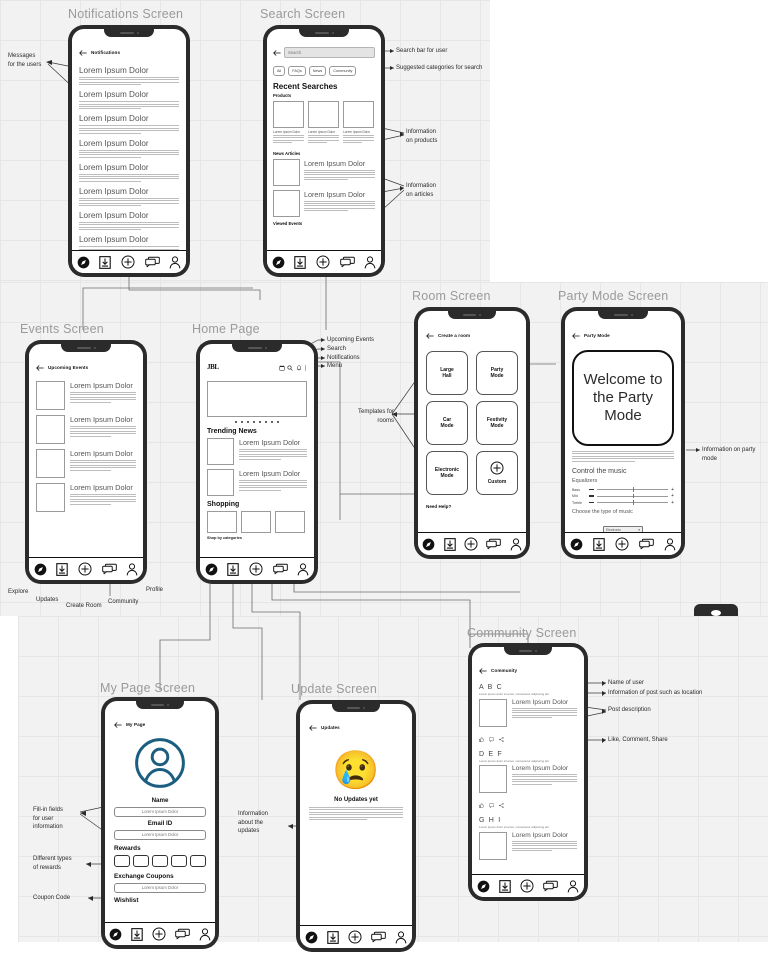  Describe the element at coordinates (305, 367) in the screenshot. I see `kebab-menu-icon` at that location.